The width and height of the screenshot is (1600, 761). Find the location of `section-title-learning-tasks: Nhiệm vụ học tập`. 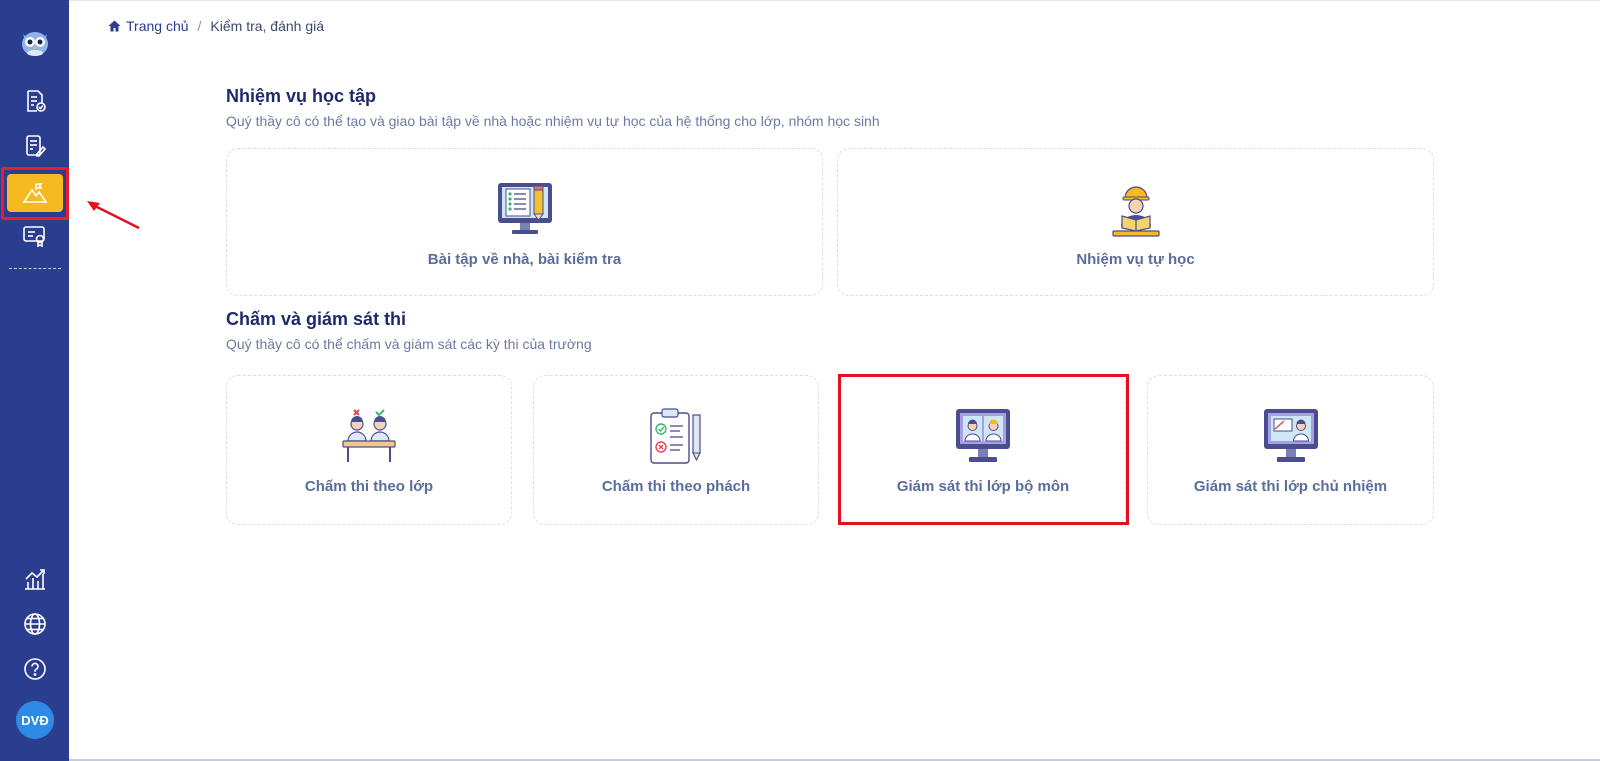

section-title-learning-tasks: Nhiệm vụ học tập is located at coordinates (301, 96).